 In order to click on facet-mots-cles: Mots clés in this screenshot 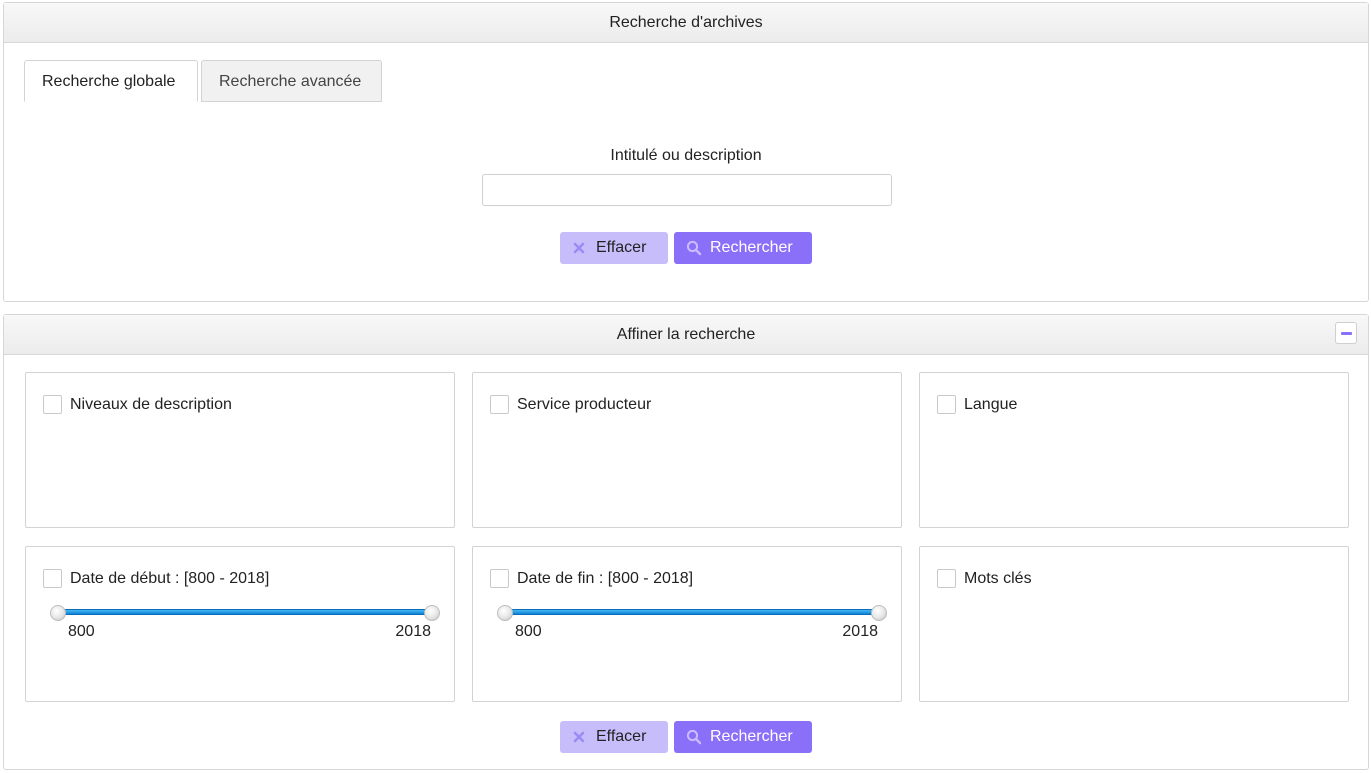, I will do `click(1134, 624)`.